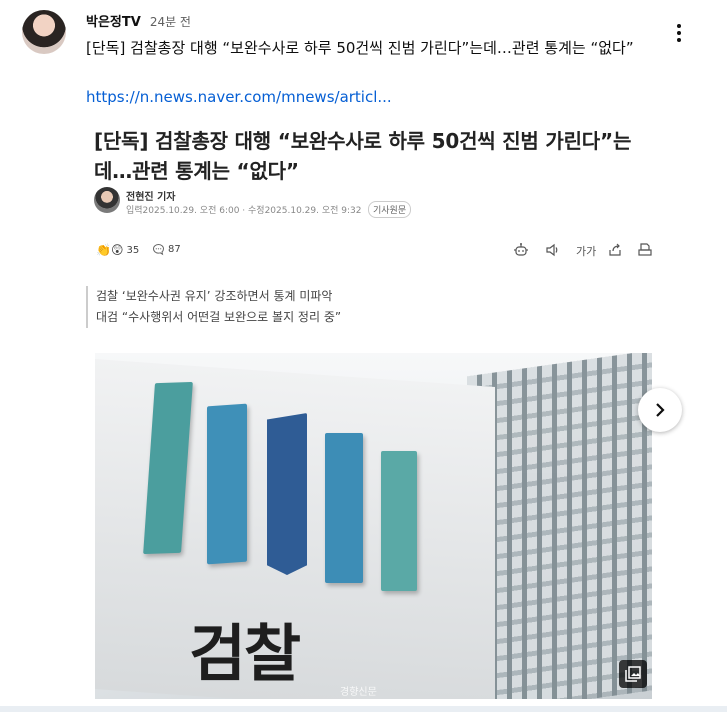  I want to click on summary-line: 검찰 ‘보완수사권 유지’ 강조하면서 통계 미파악, so click(214, 296).